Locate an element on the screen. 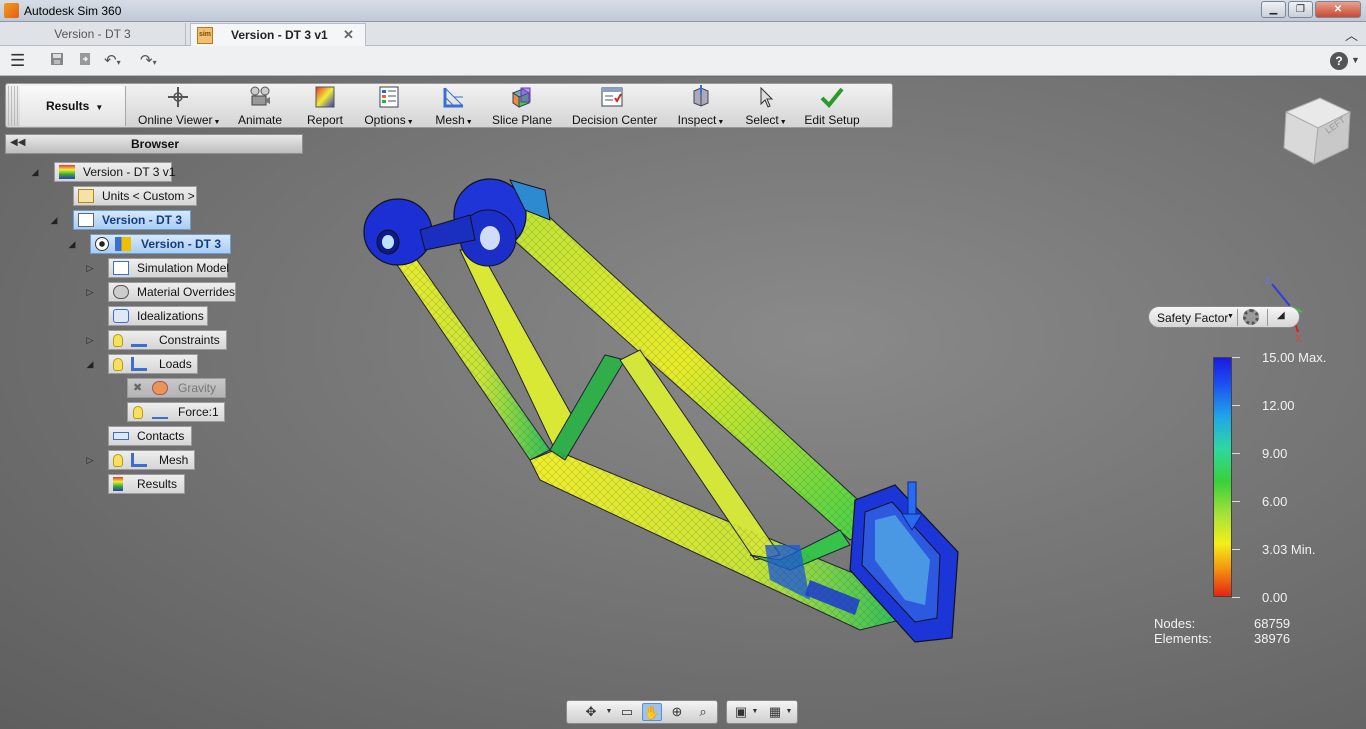 The width and height of the screenshot is (1366, 729). online-viewer-button: Online Viewer▼ is located at coordinates (179, 106).